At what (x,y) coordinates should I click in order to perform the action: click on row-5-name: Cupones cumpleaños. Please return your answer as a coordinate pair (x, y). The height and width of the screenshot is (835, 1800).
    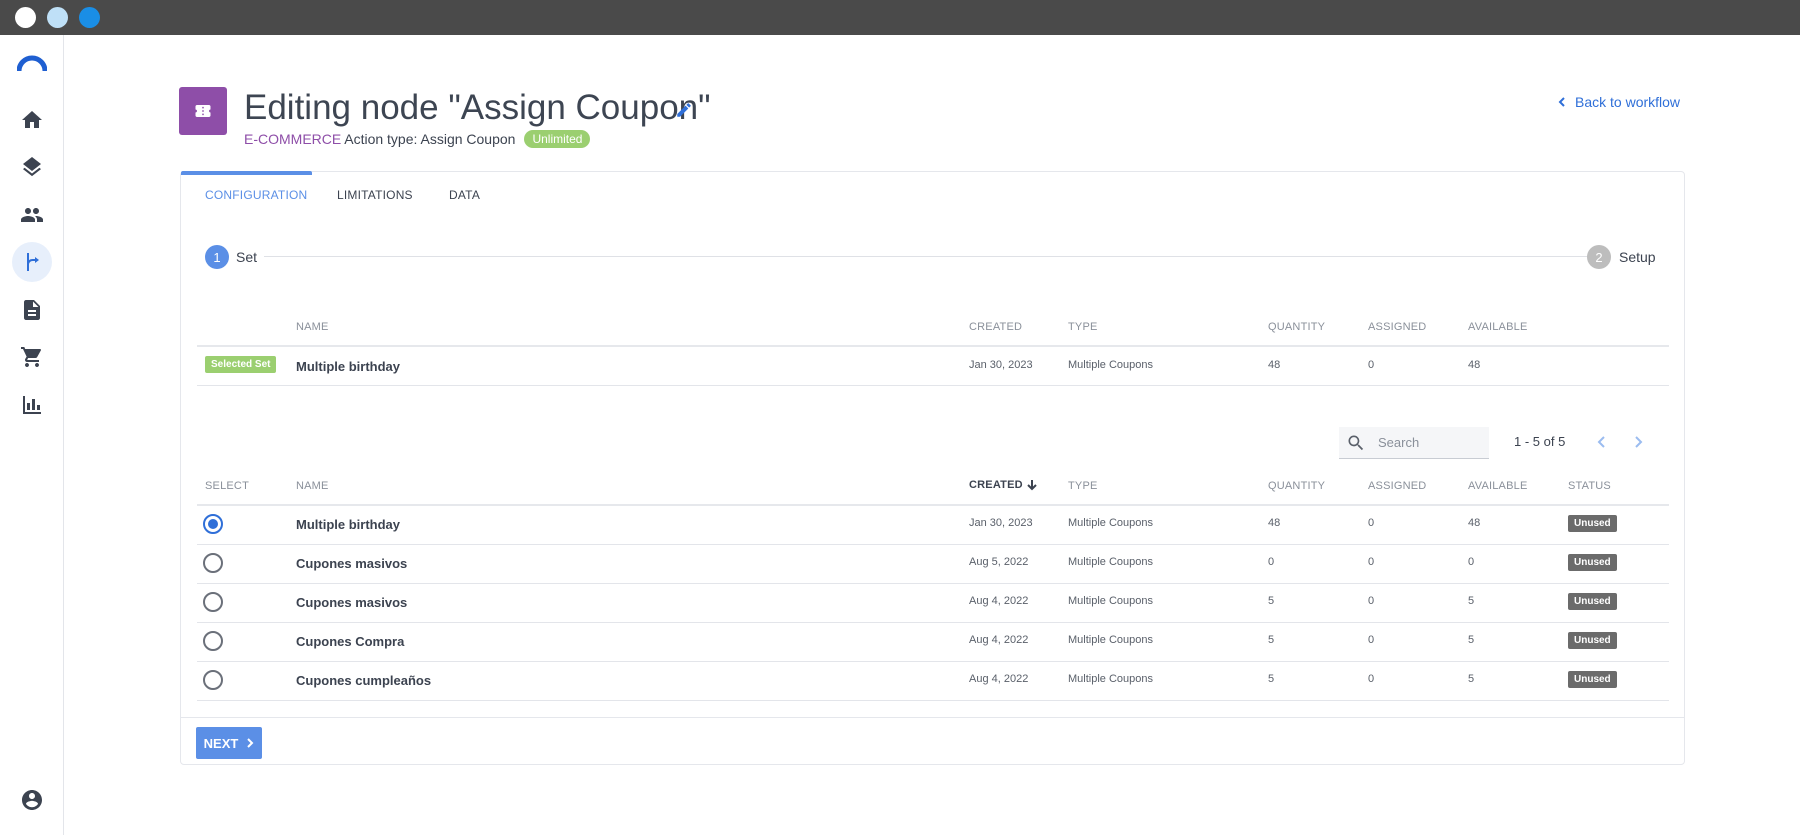
    Looking at the image, I should click on (364, 680).